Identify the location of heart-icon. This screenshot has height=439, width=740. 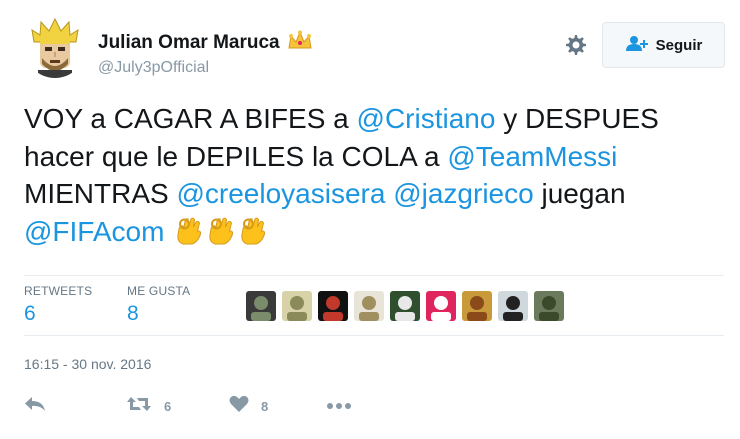
(239, 406).